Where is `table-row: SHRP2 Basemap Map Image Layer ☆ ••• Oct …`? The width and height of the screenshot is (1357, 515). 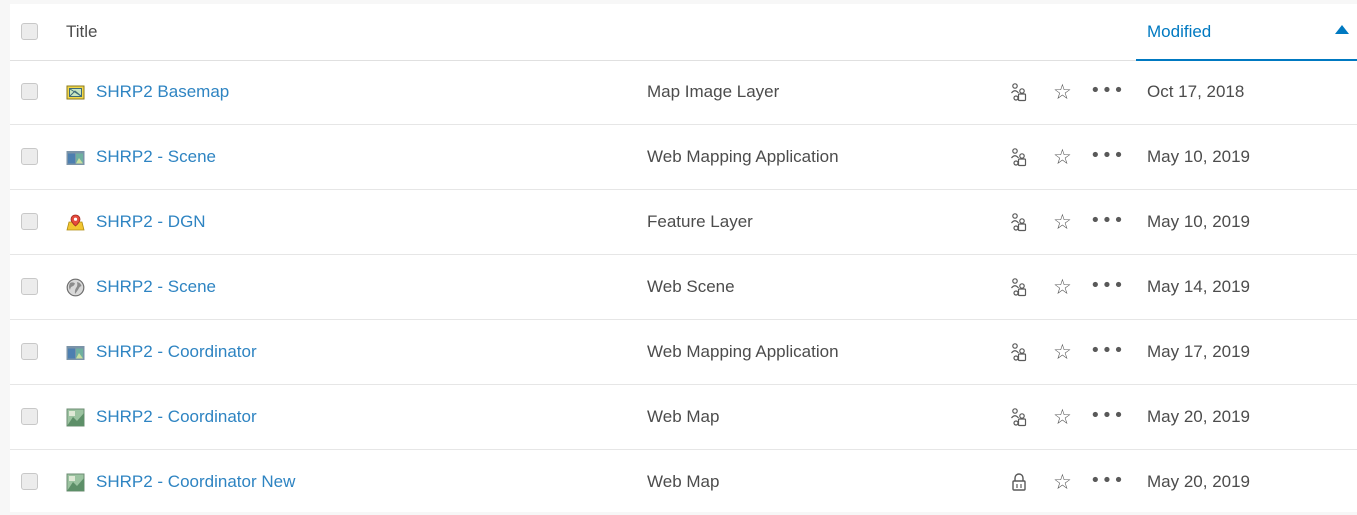 table-row: SHRP2 Basemap Map Image Layer ☆ ••• Oct … is located at coordinates (683, 93).